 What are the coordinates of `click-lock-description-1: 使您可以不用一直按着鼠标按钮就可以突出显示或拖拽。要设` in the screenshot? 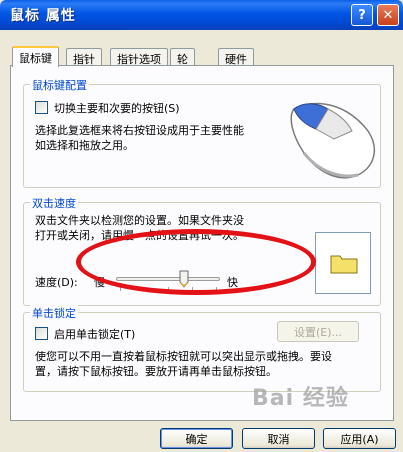 It's located at (183, 356).